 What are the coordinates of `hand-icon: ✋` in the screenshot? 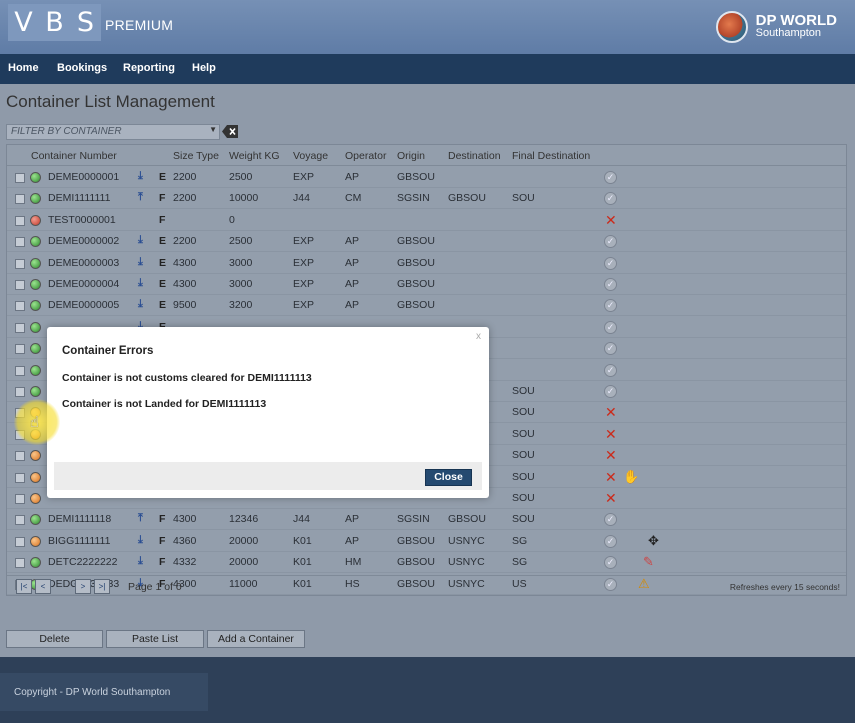 It's located at (631, 477).